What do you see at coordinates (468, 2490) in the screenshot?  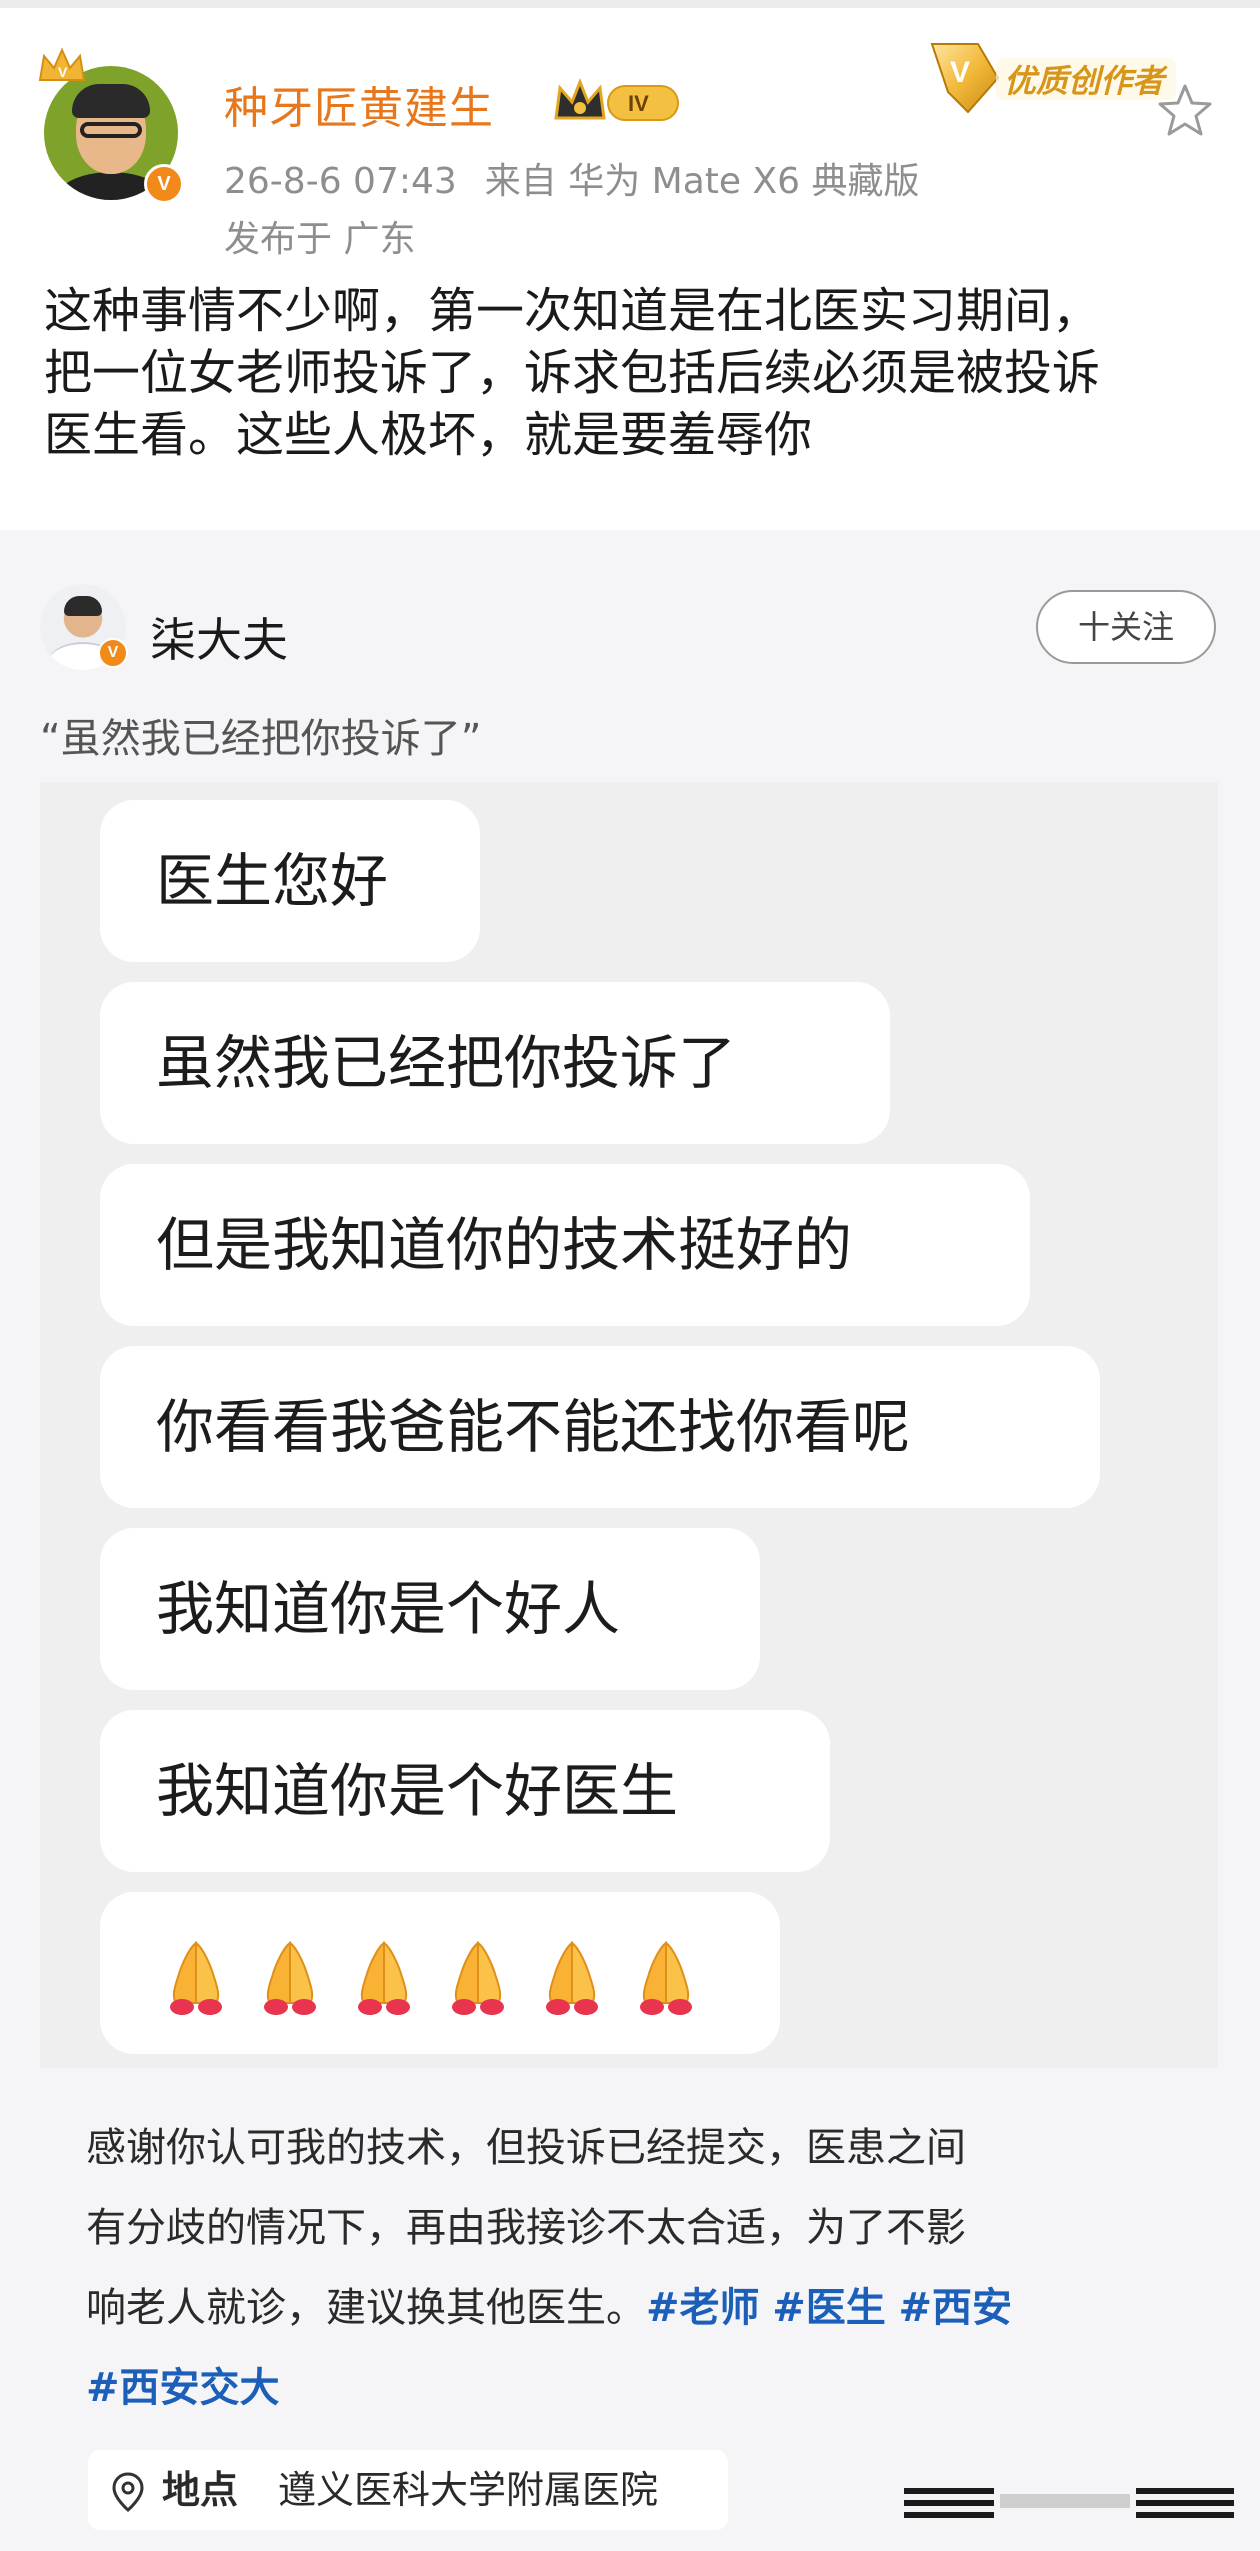 I see `location-value: 遵义医科大学附属医院` at bounding box center [468, 2490].